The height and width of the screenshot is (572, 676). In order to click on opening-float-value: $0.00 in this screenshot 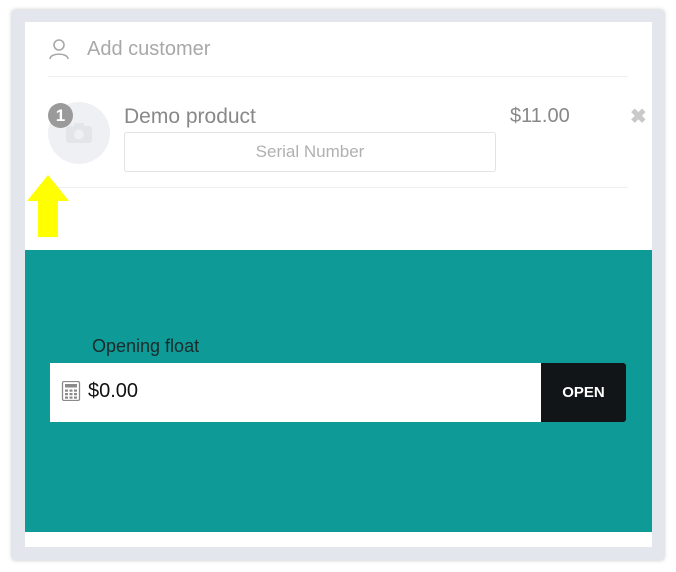, I will do `click(113, 391)`.